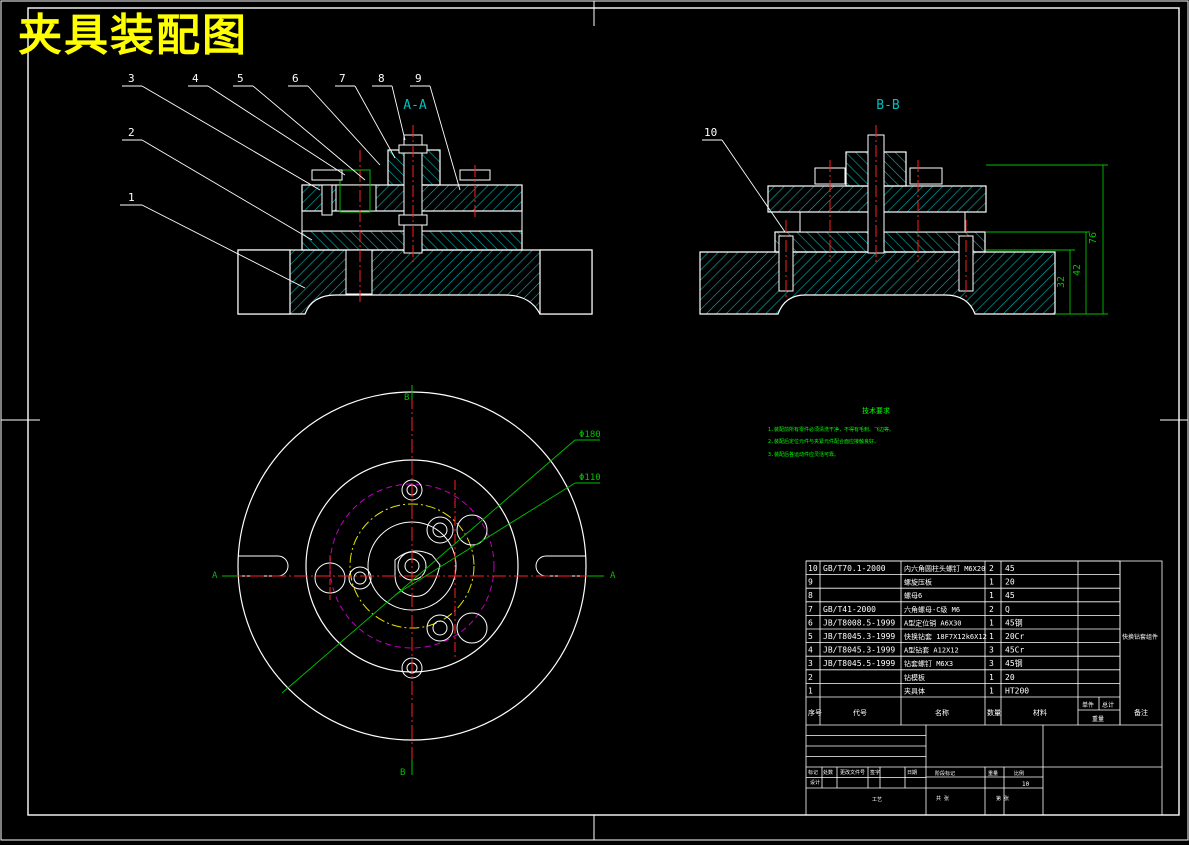  Describe the element at coordinates (859, 622) in the screenshot. I see `bom-row-6-code: JB/T8008.5-1999` at that location.